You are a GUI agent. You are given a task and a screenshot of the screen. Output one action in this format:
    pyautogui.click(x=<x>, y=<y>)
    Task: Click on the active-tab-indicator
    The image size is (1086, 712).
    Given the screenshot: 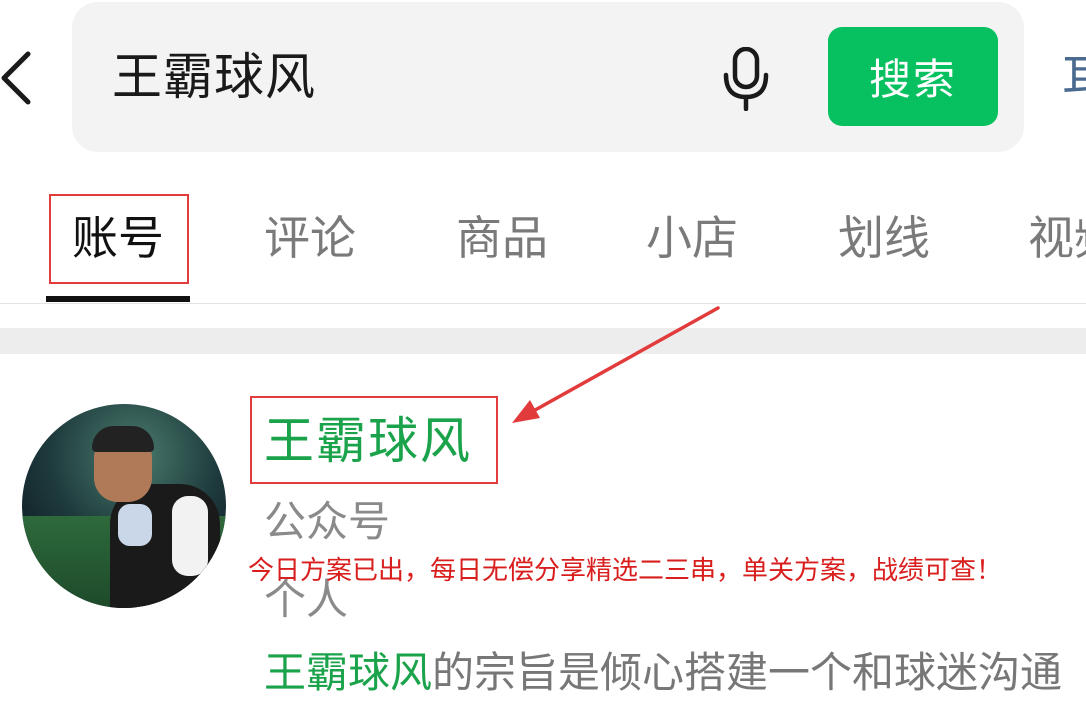 What is the action you would take?
    pyautogui.click(x=118, y=299)
    